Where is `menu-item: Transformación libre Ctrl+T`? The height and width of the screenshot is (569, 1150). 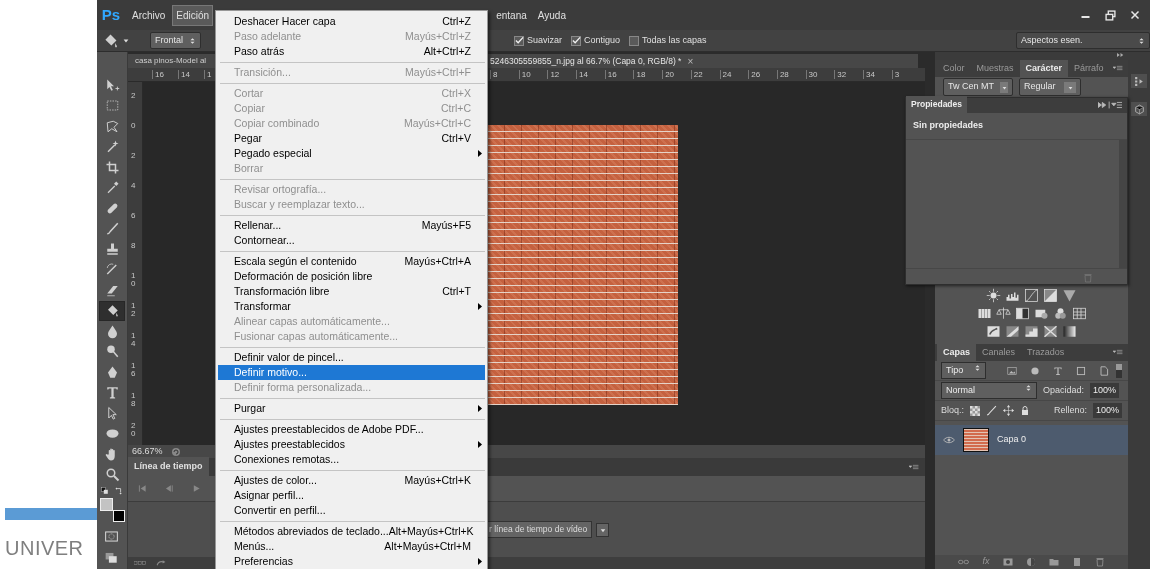
menu-item: Transformación libre Ctrl+T is located at coordinates (351, 291).